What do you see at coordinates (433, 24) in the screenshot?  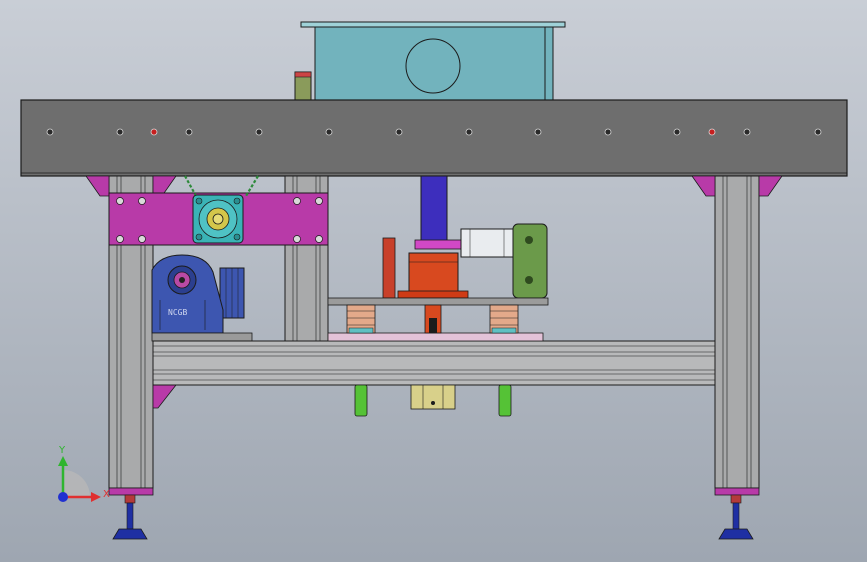 I see `tank-lid` at bounding box center [433, 24].